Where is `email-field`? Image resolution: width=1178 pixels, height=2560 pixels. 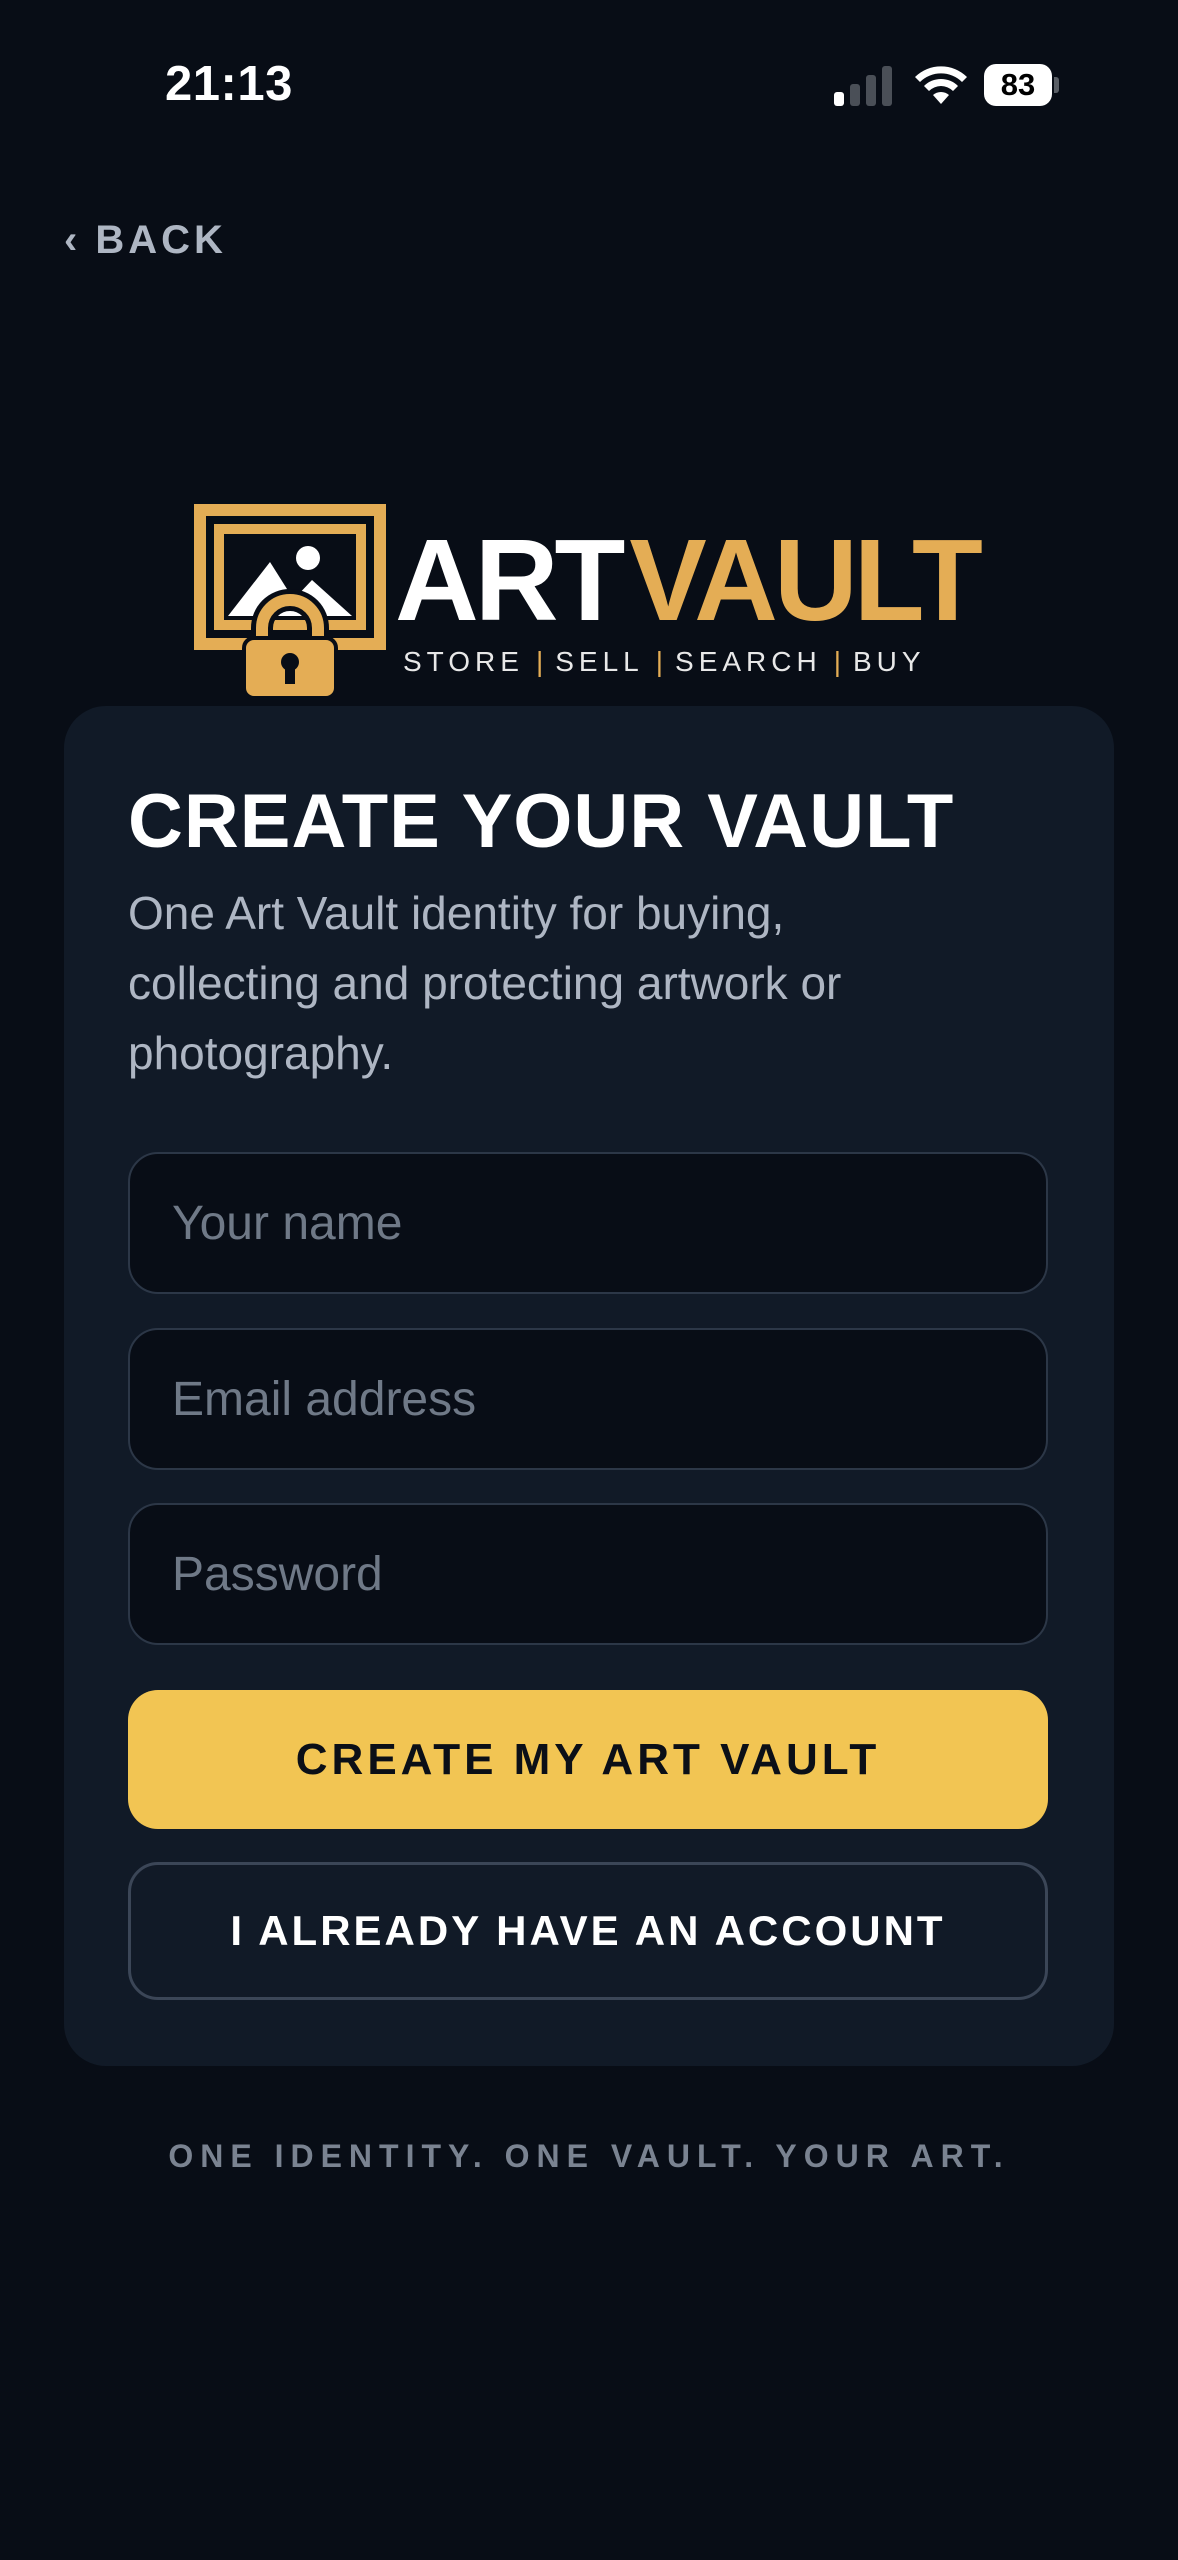 email-field is located at coordinates (588, 1399).